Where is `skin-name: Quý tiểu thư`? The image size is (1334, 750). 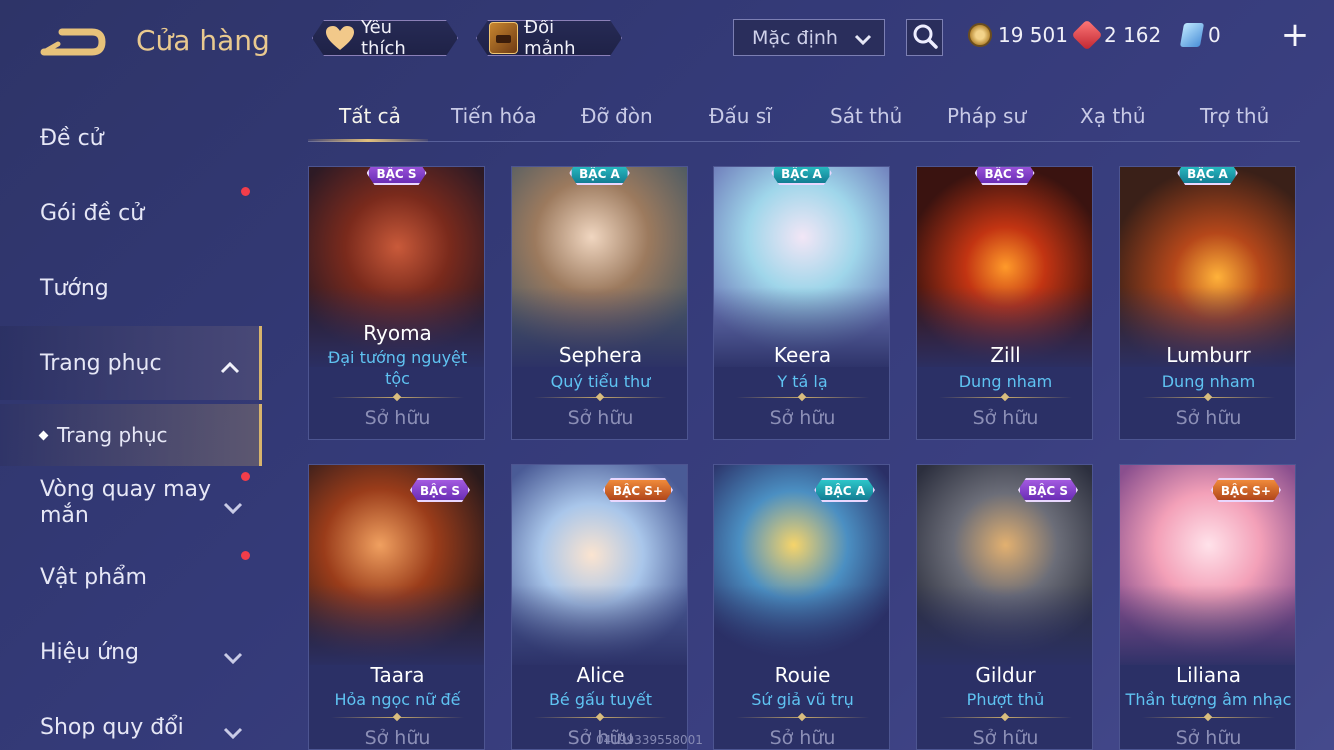
skin-name: Quý tiểu thư is located at coordinates (600, 381).